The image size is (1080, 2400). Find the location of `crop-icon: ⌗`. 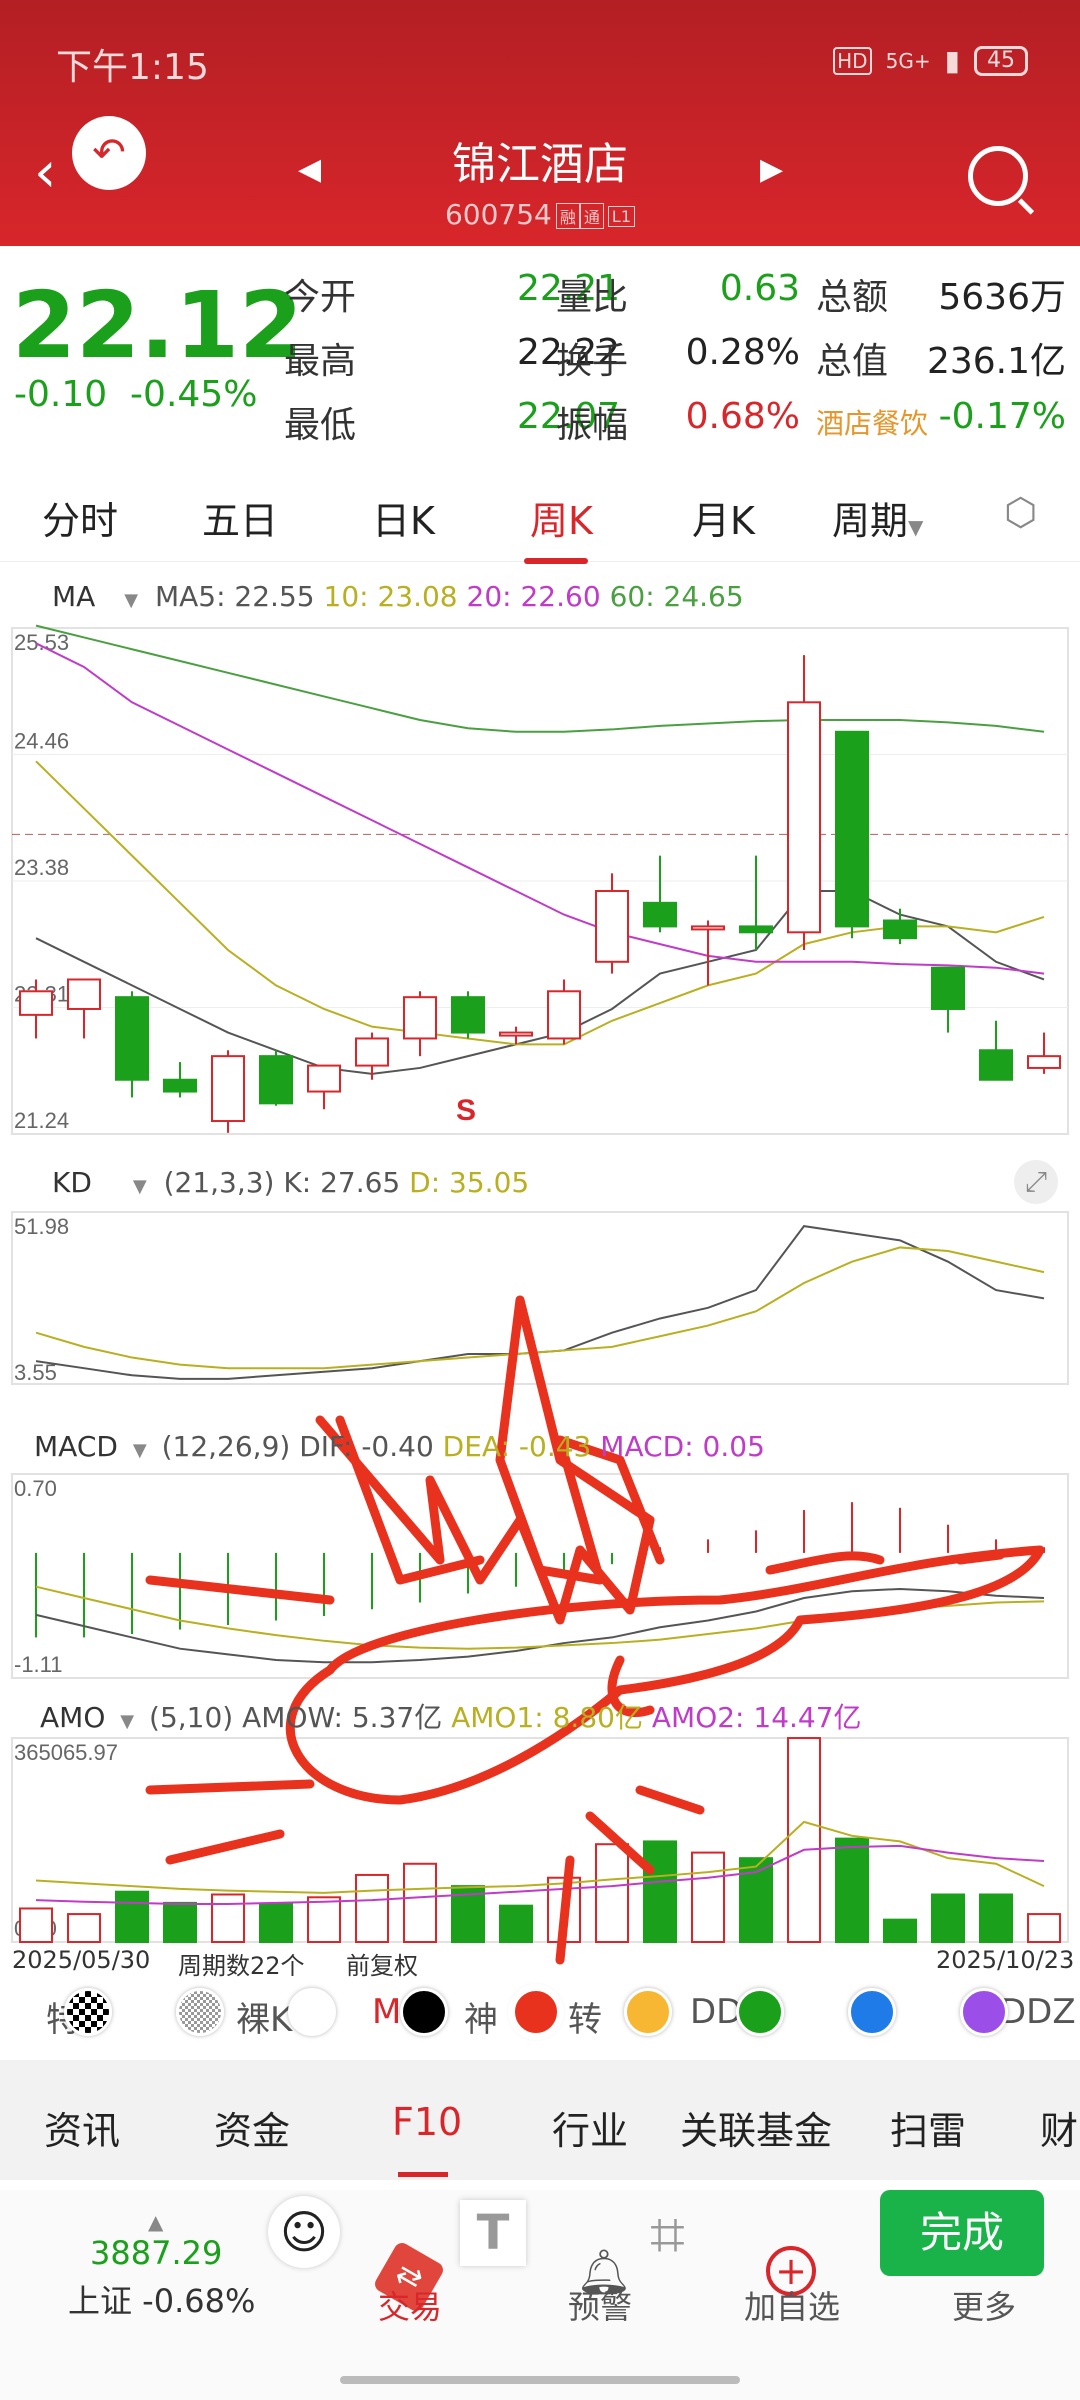

crop-icon: ⌗ is located at coordinates (667, 2235).